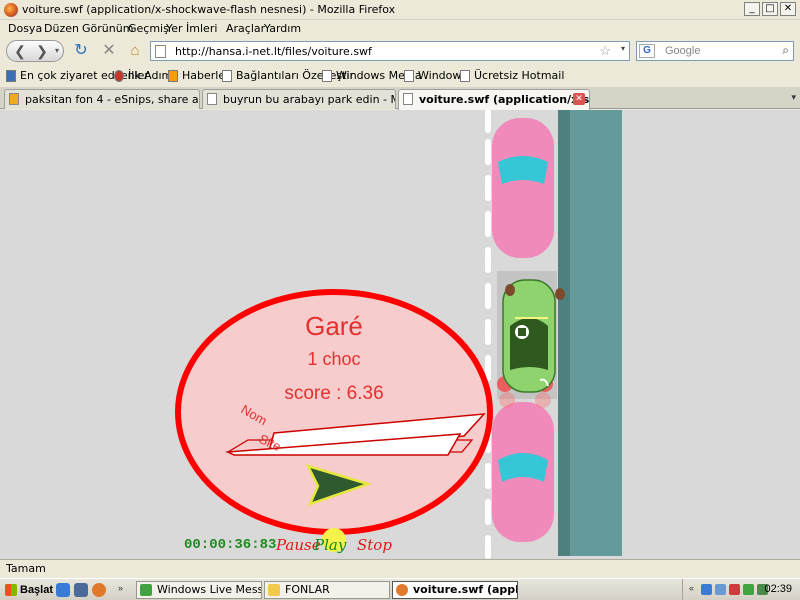 This screenshot has height=600, width=800. What do you see at coordinates (245, 28) in the screenshot?
I see `menu-tools: Araçlar` at bounding box center [245, 28].